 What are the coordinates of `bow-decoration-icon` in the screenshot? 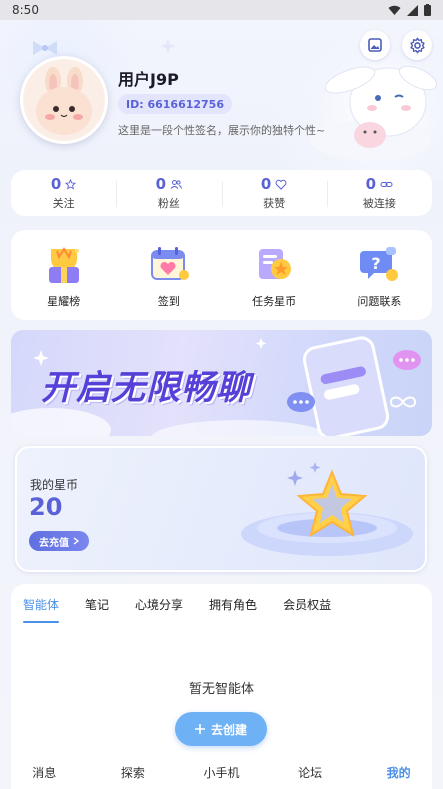 It's located at (45, 48).